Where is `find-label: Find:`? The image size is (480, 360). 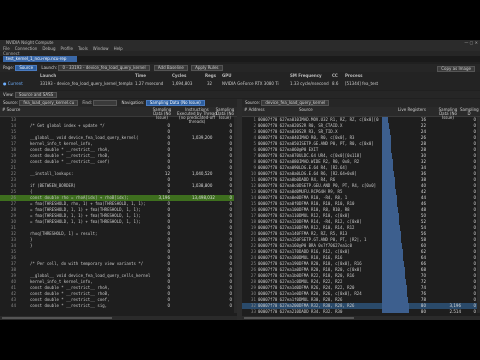
find-label: Find: is located at coordinates (87, 102).